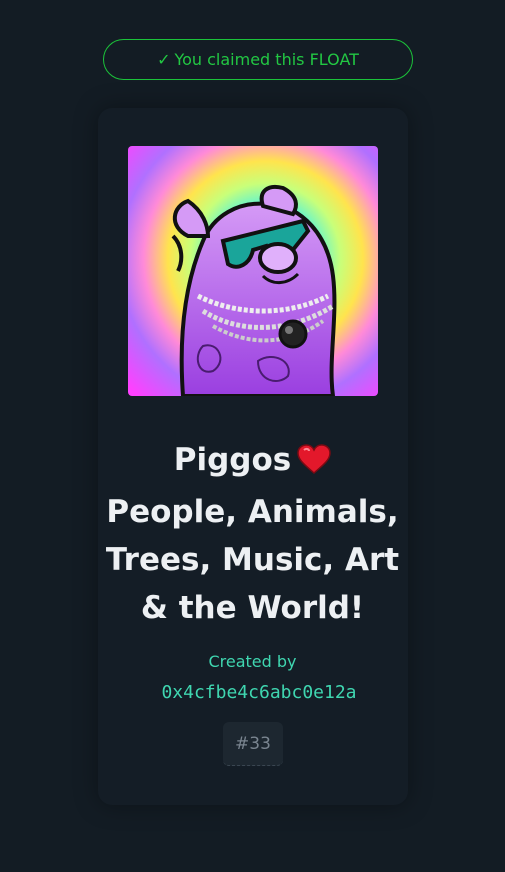 This screenshot has height=872, width=505. Describe the element at coordinates (164, 59) in the screenshot. I see `check-icon: ✓` at that location.